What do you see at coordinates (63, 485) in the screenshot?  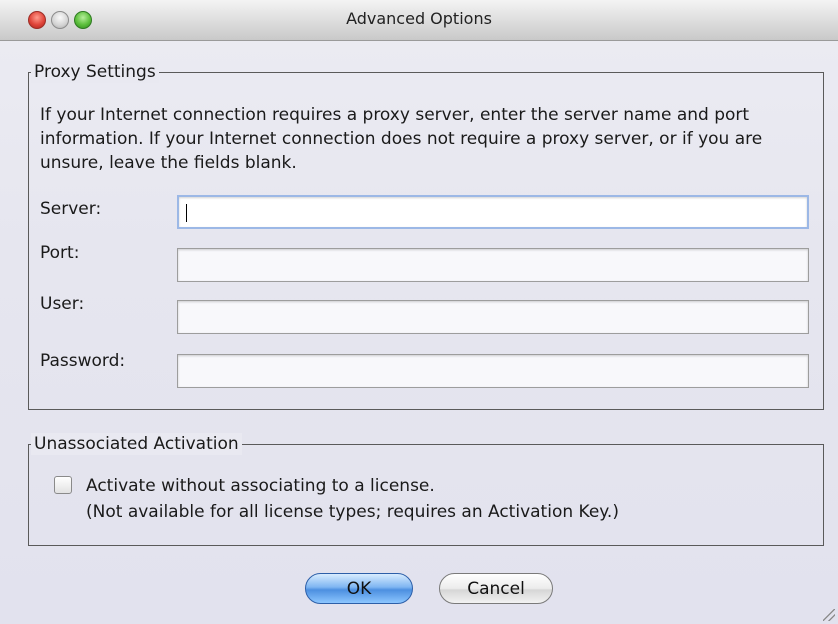 I see `activate-without-license-checkbox` at bounding box center [63, 485].